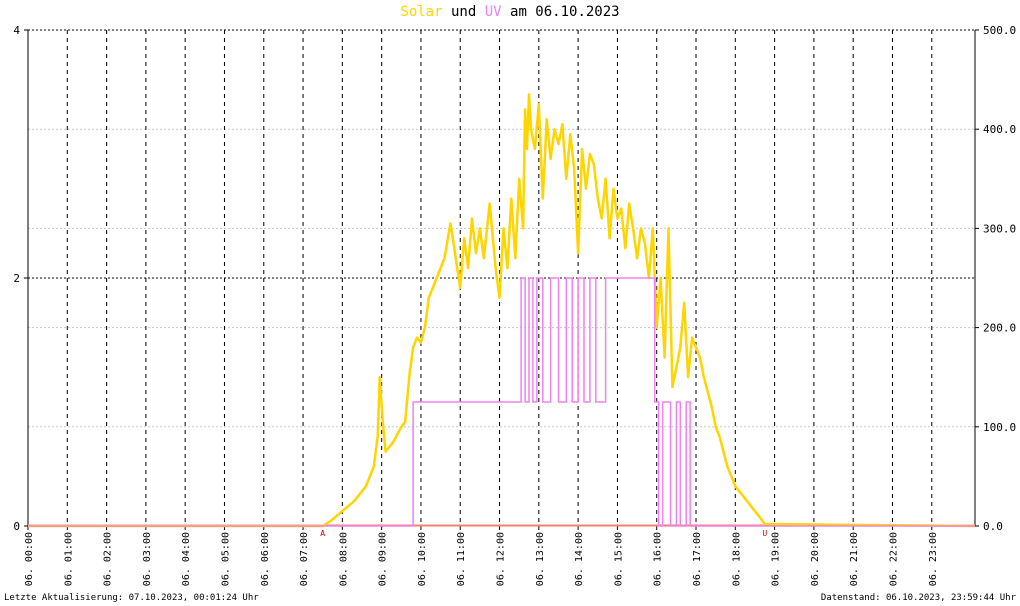 This screenshot has height=606, width=1020. What do you see at coordinates (16, 30) in the screenshot?
I see `y-left-label-4: 4` at bounding box center [16, 30].